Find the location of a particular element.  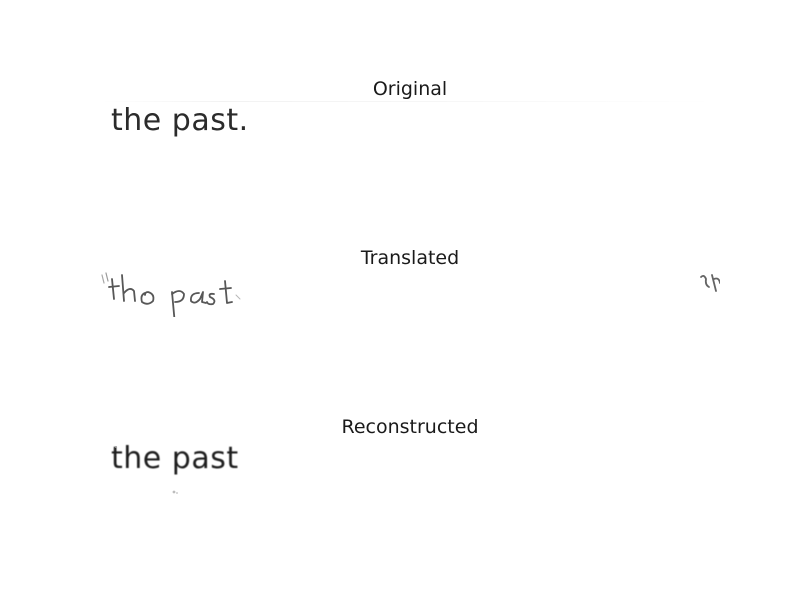

strip-edge-artifact is located at coordinates (410, 101).